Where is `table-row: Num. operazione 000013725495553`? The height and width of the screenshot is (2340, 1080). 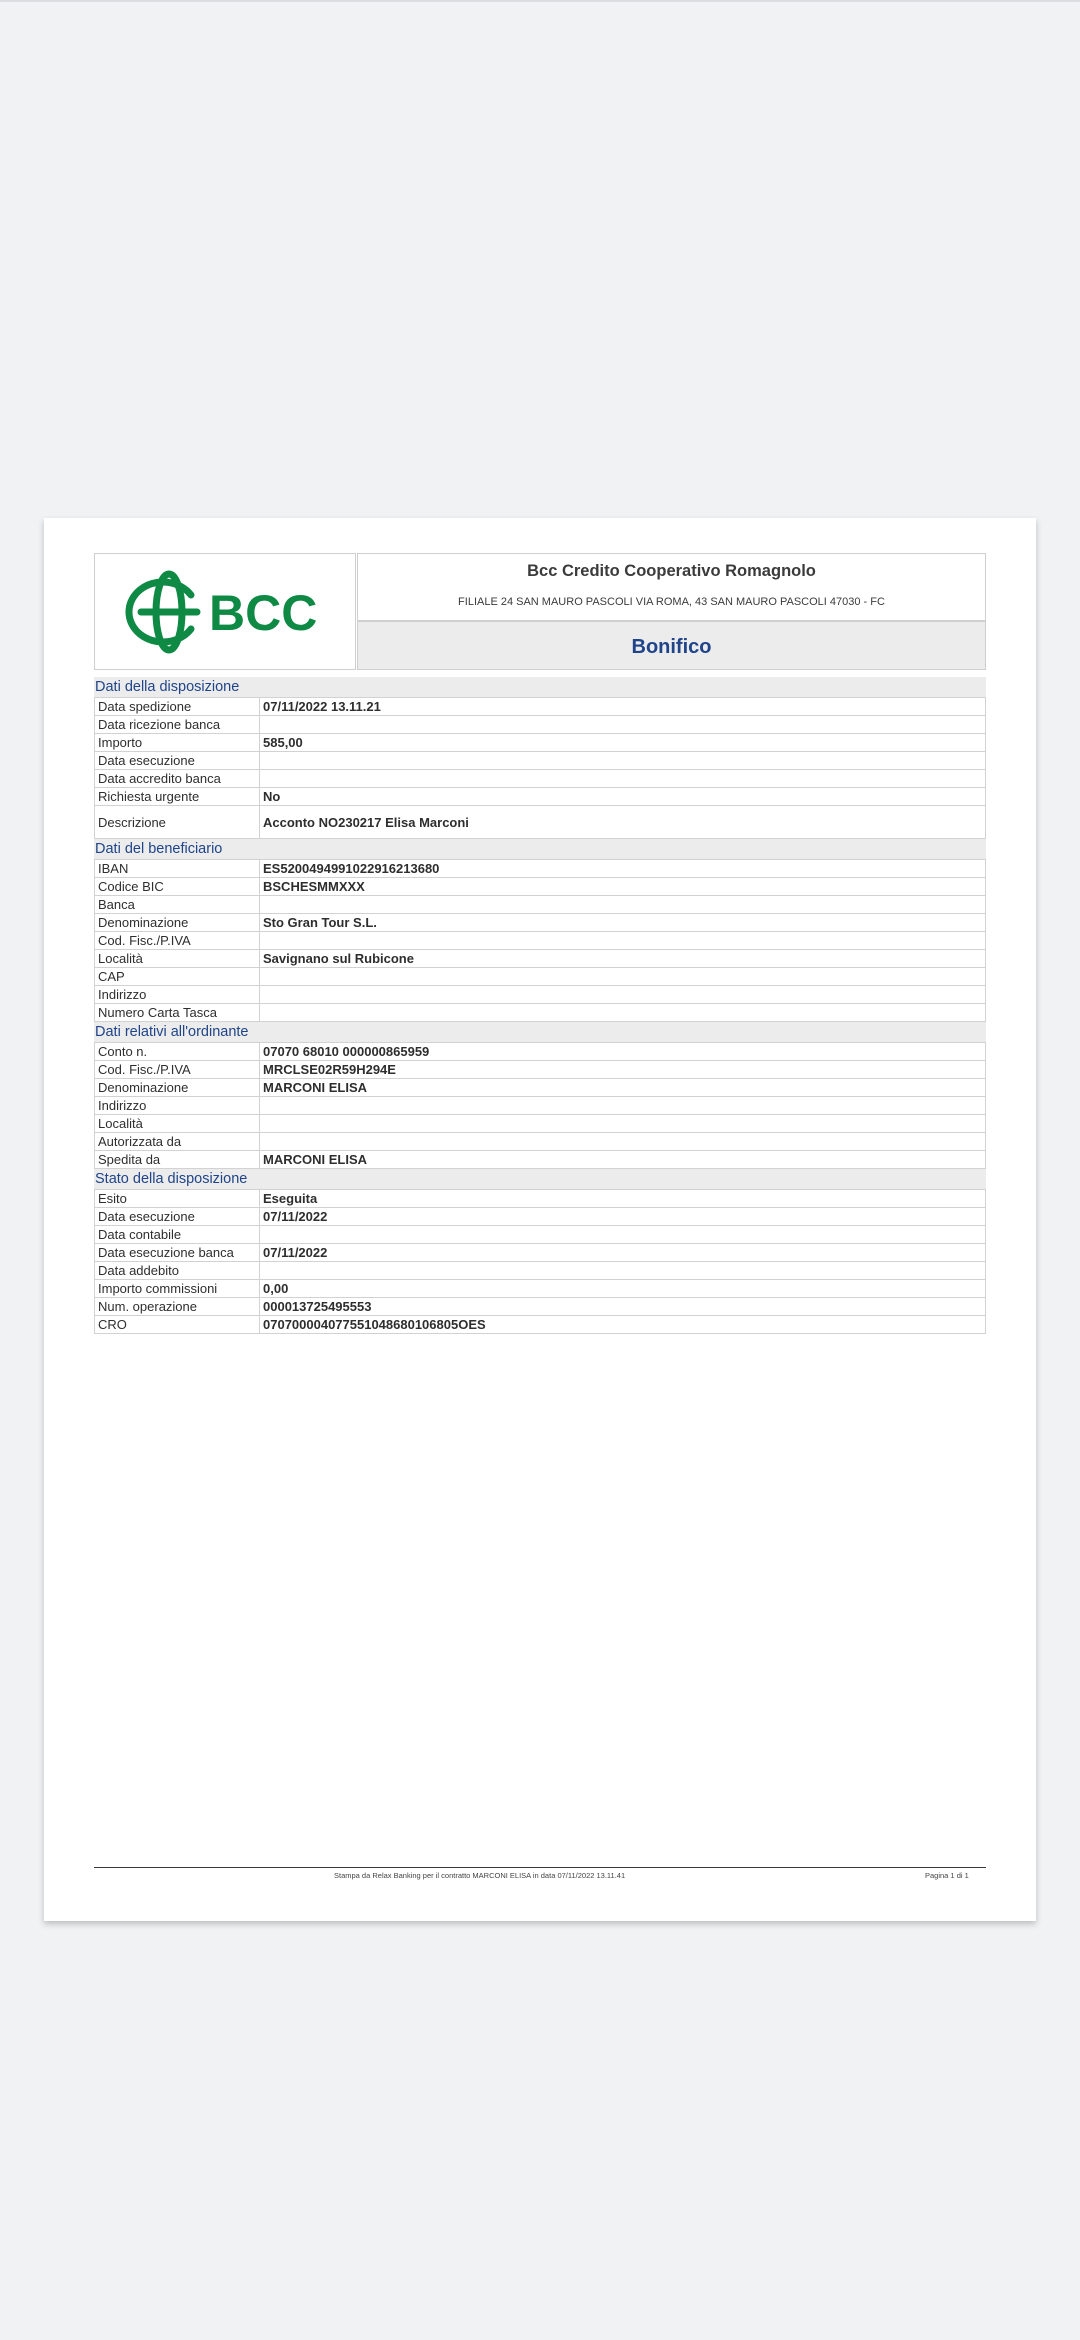 table-row: Num. operazione 000013725495553 is located at coordinates (540, 1306).